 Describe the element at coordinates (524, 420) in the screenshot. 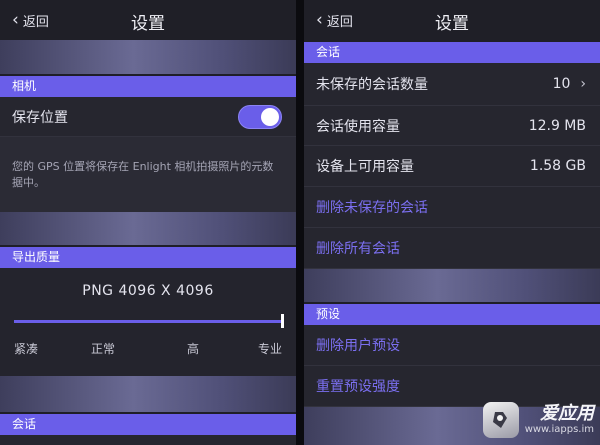

I see `watermark: 爱应用 www.iapps.im` at that location.